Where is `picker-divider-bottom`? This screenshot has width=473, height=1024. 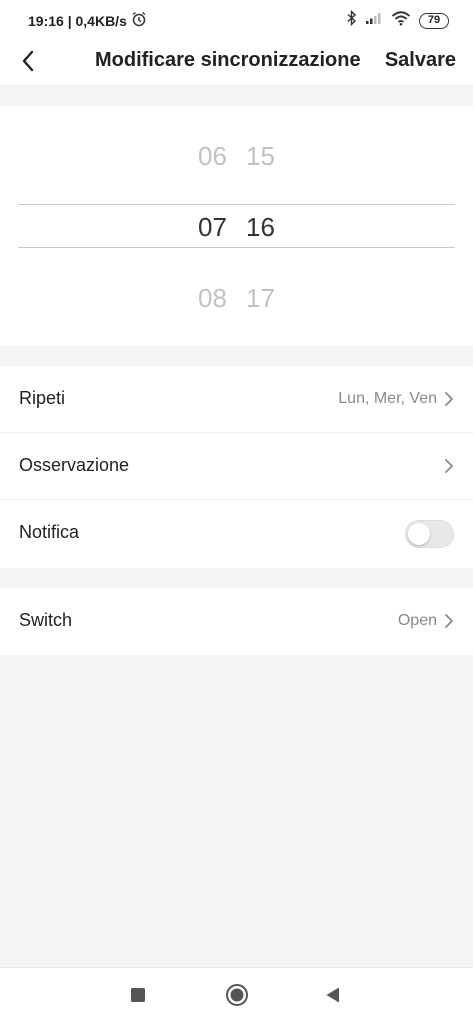 picker-divider-bottom is located at coordinates (236, 247).